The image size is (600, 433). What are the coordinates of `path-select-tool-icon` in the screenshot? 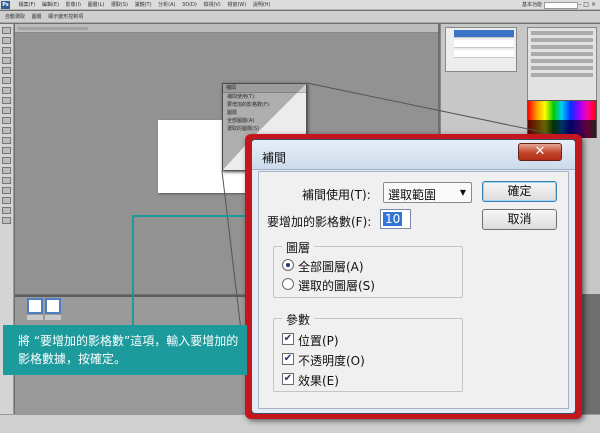 It's located at (6, 190).